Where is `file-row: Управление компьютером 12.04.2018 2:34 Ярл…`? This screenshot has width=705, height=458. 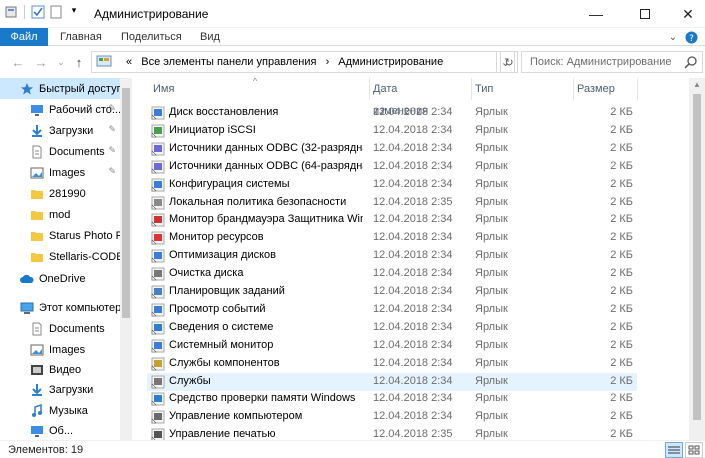
file-row: Управление компьютером 12.04.2018 2:34 Ярл… is located at coordinates (392, 417).